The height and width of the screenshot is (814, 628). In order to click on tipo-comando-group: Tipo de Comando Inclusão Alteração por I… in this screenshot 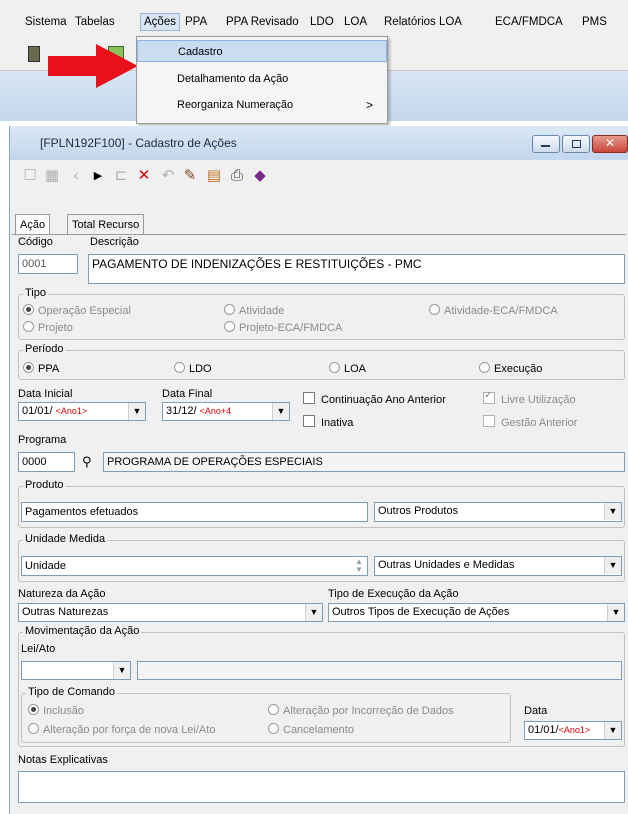, I will do `click(266, 714)`.